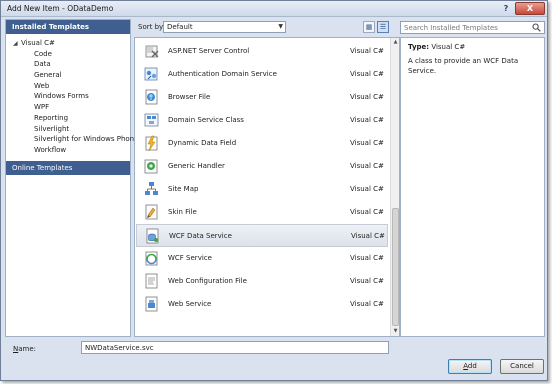 Image resolution: width=552 pixels, height=384 pixels. Describe the element at coordinates (448, 47) in the screenshot. I see `type-value: Visual C#` at that location.